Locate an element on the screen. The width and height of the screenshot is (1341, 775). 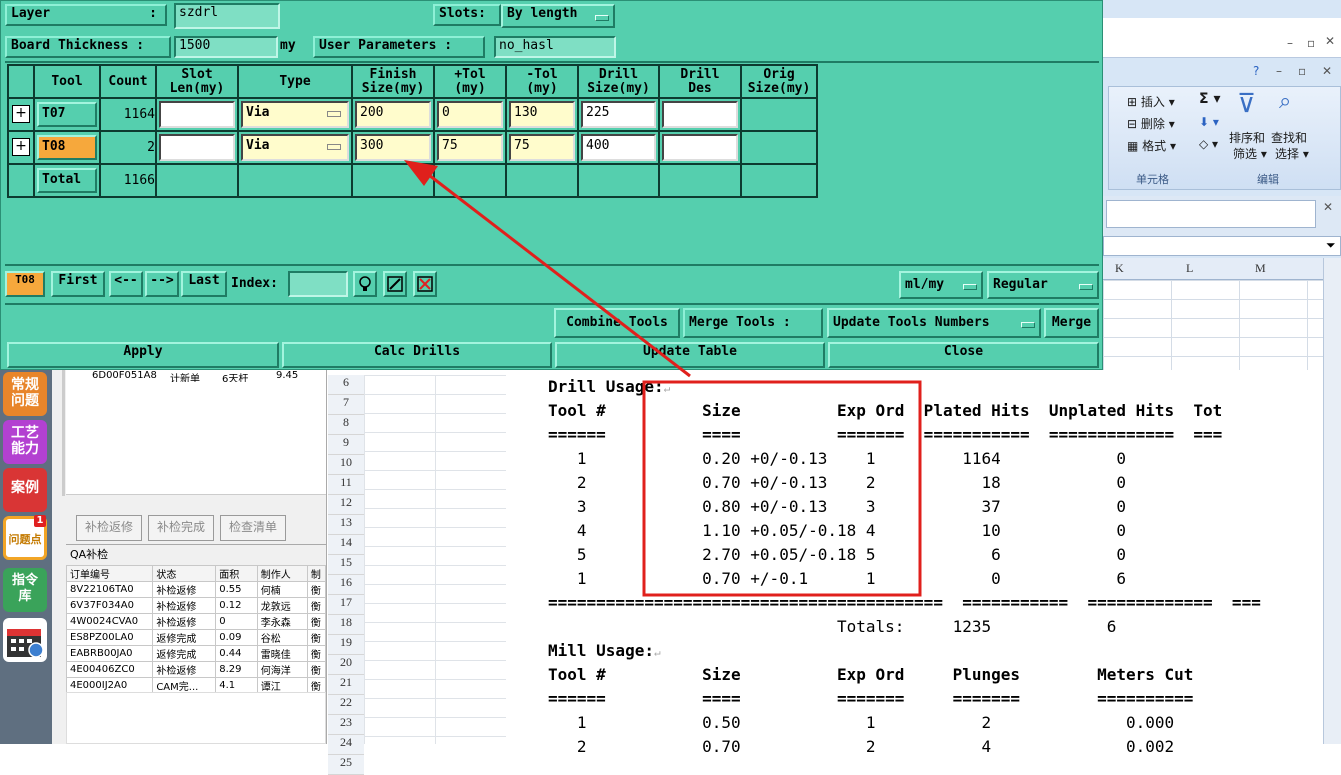
arrow-head is located at coordinates (421, 173).